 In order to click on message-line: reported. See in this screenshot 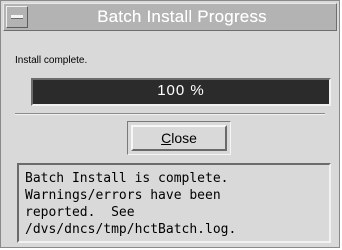, I will do `click(80, 212)`.